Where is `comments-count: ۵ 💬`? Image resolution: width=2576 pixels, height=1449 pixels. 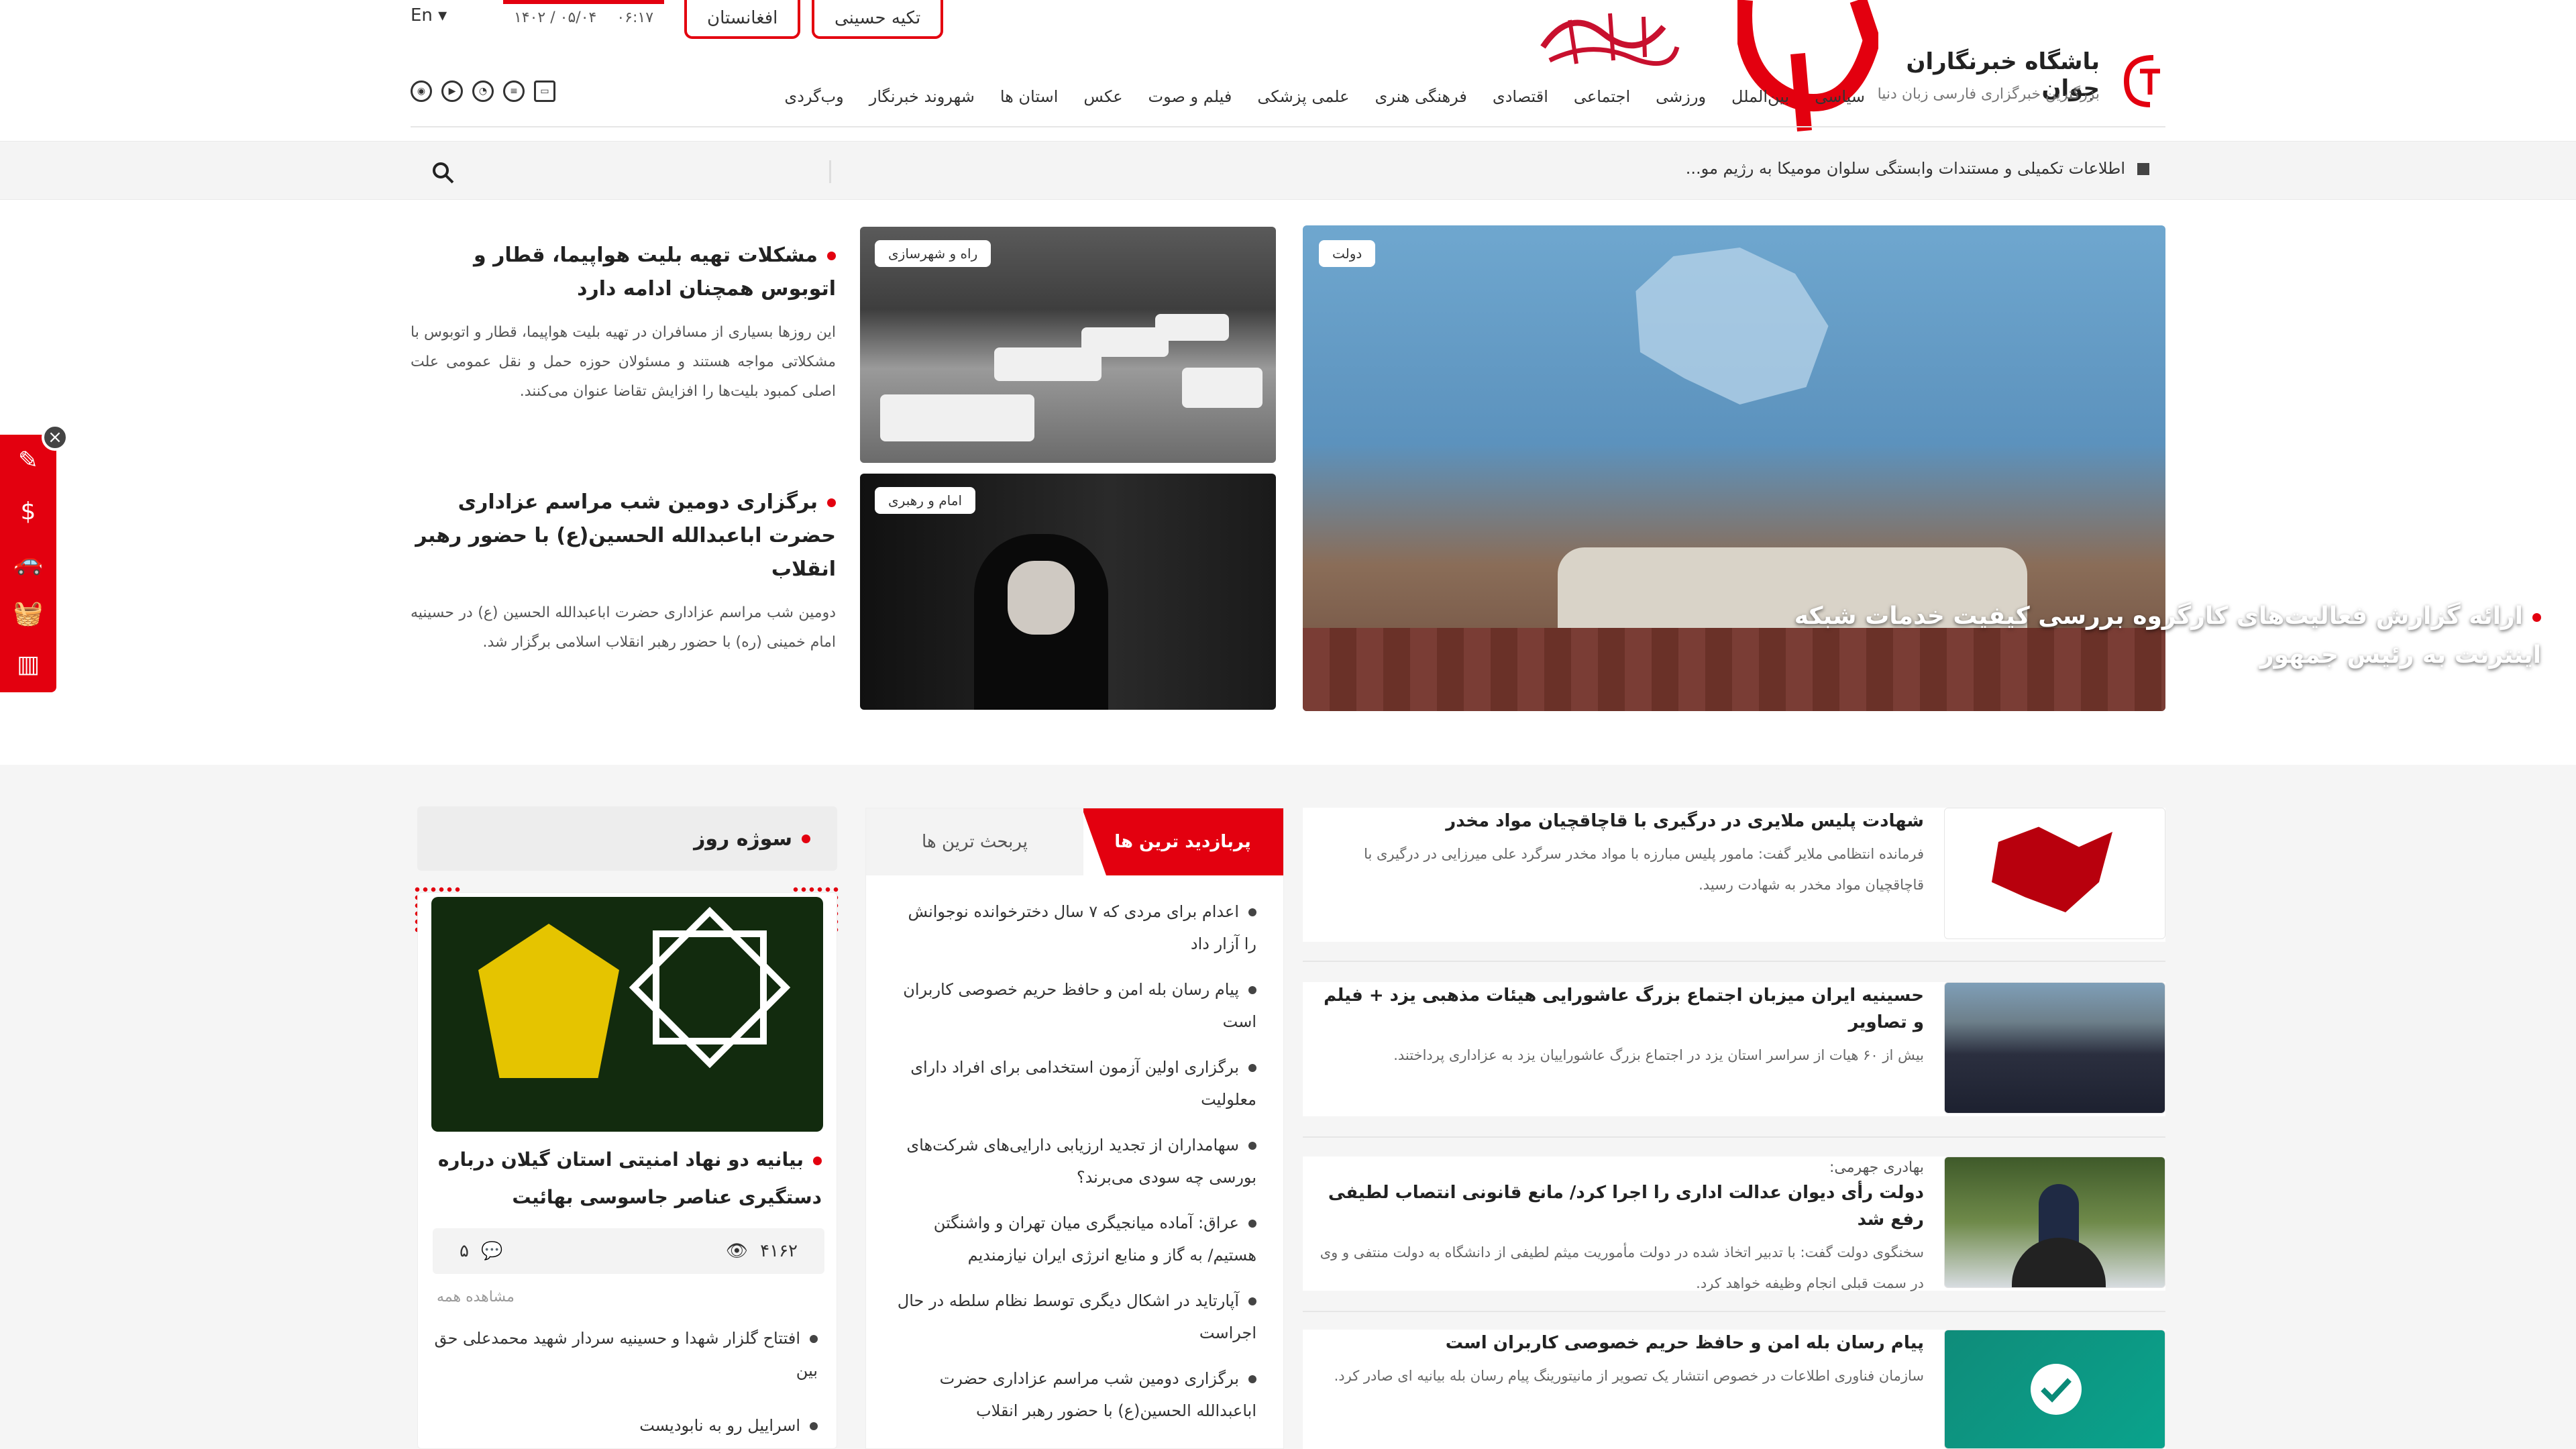
comments-count: ۵ 💬 is located at coordinates (481, 1251).